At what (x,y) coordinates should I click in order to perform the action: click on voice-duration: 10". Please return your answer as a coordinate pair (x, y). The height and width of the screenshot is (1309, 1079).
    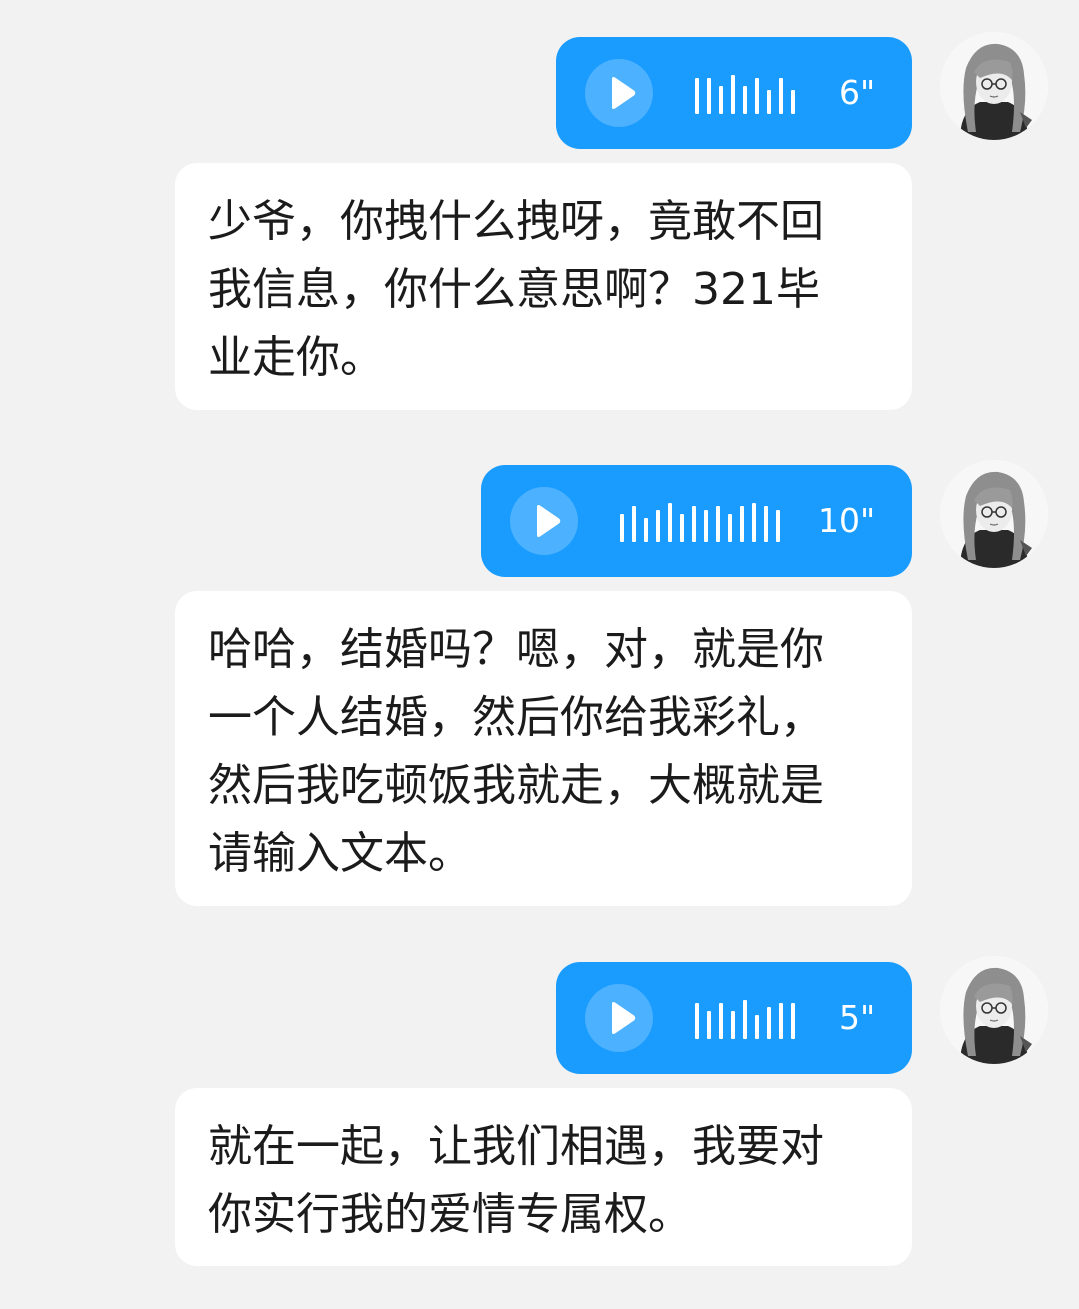
    Looking at the image, I should click on (847, 520).